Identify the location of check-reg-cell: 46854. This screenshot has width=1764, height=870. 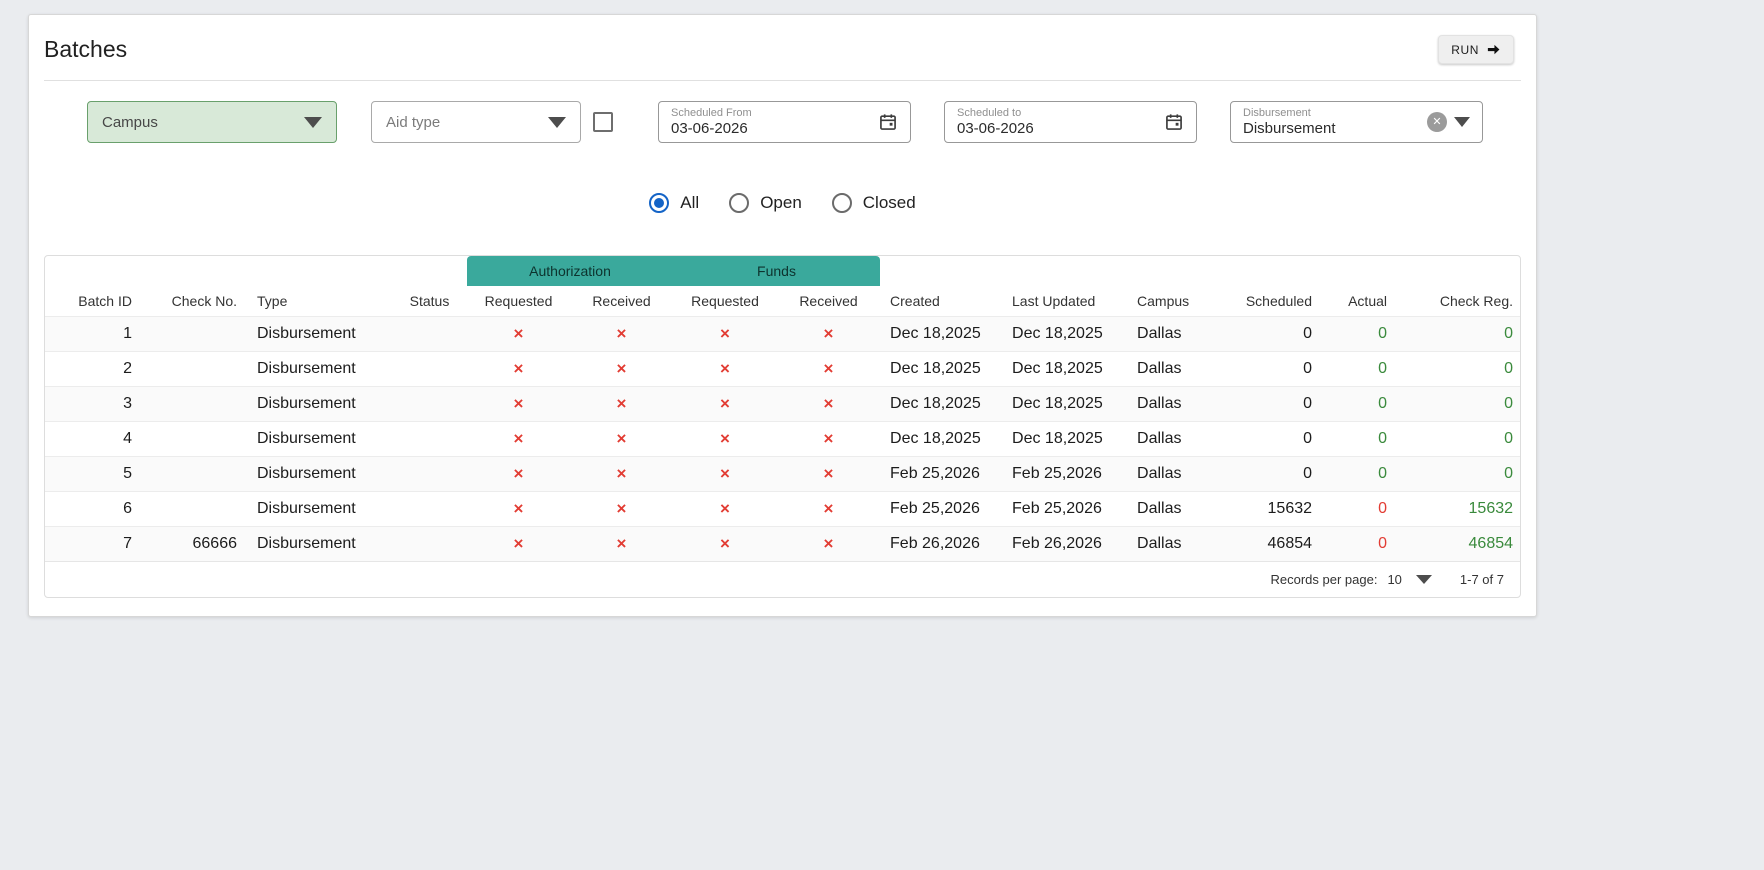
(1491, 543).